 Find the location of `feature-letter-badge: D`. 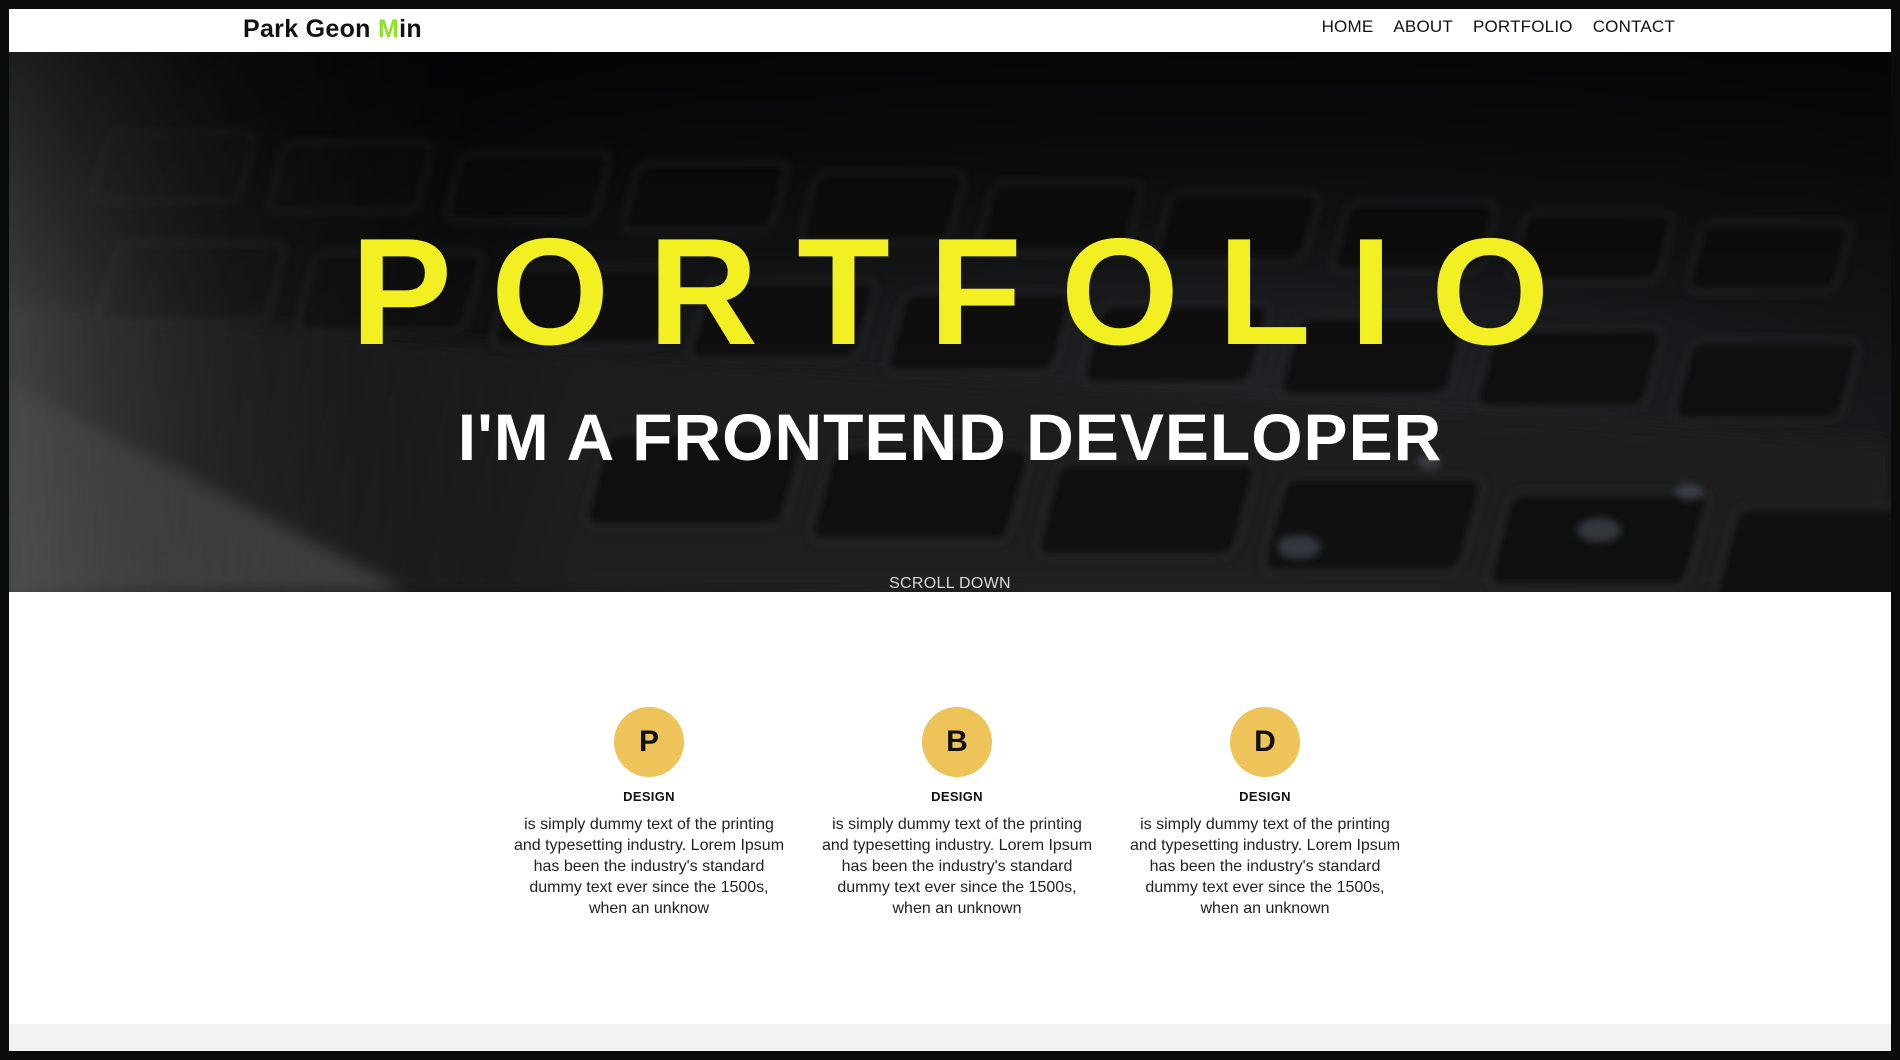

feature-letter-badge: D is located at coordinates (1265, 742).